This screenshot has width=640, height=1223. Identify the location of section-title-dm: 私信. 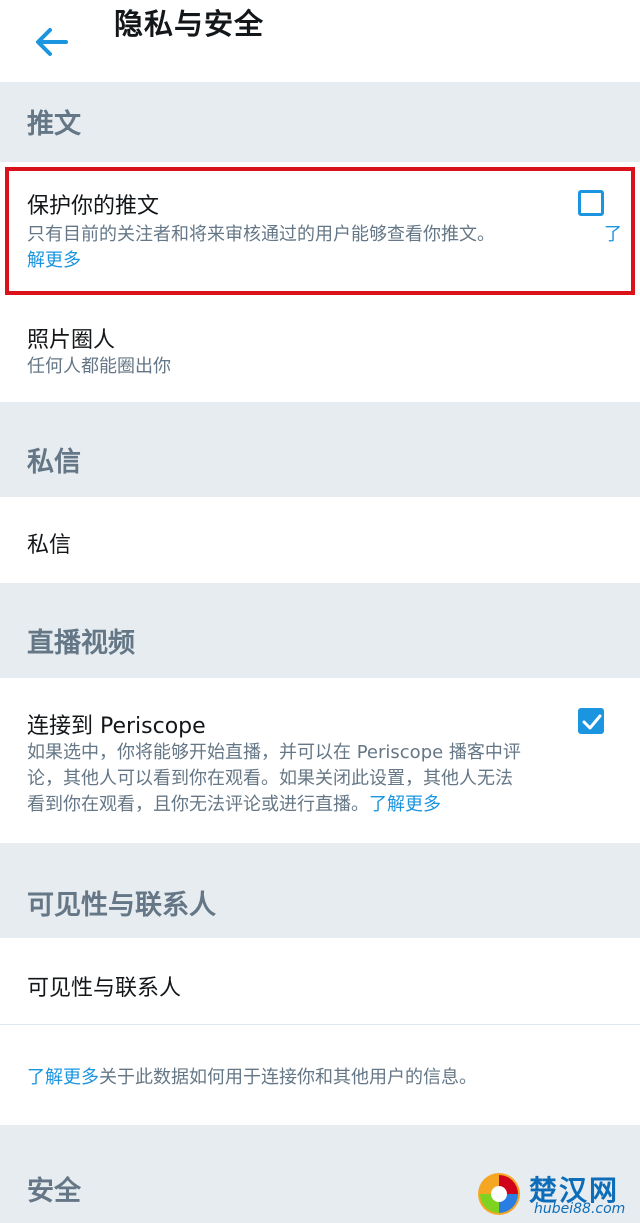
(54, 462).